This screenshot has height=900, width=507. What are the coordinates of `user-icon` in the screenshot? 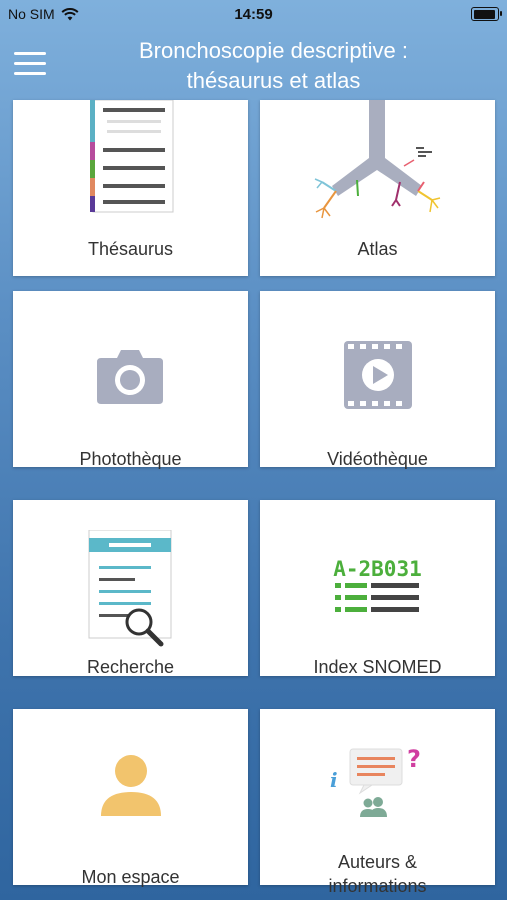 It's located at (131, 785).